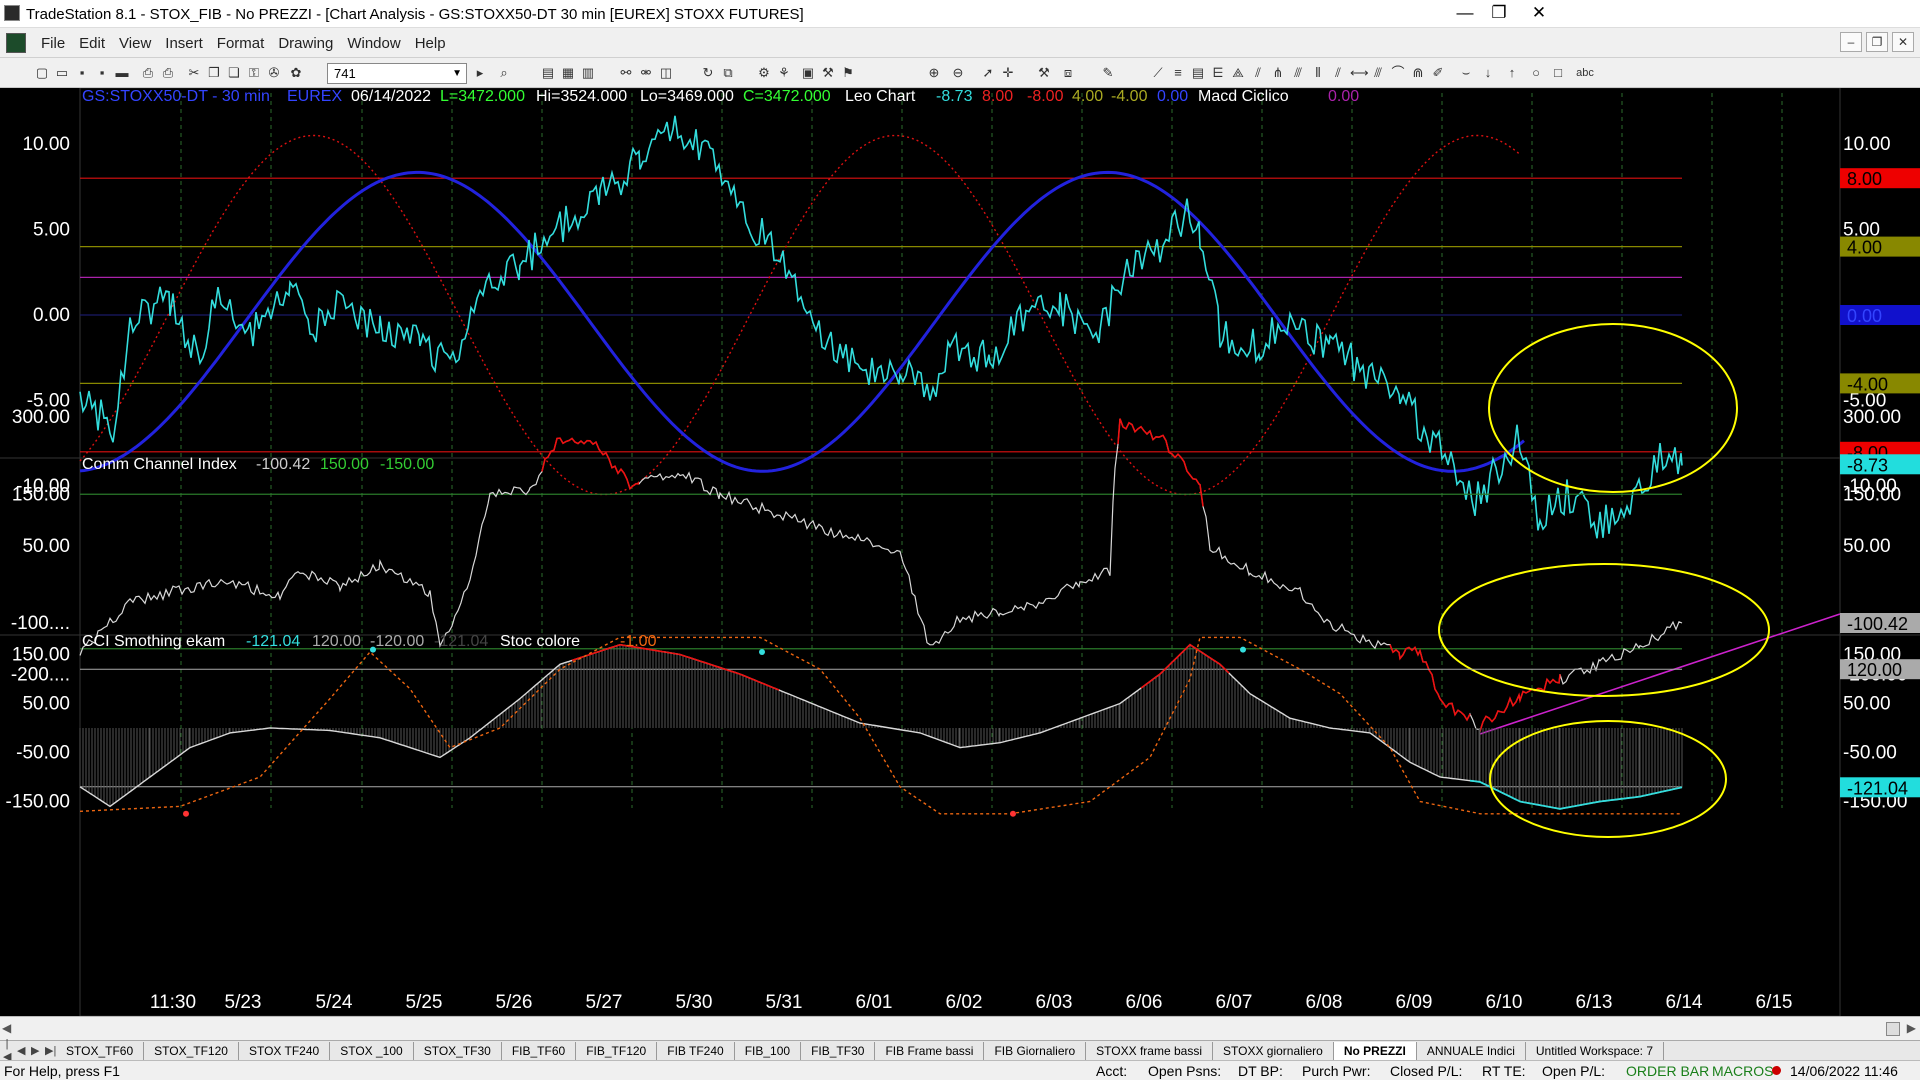 The width and height of the screenshot is (1920, 1080). What do you see at coordinates (1585, 73) in the screenshot?
I see `text-icon: abc` at bounding box center [1585, 73].